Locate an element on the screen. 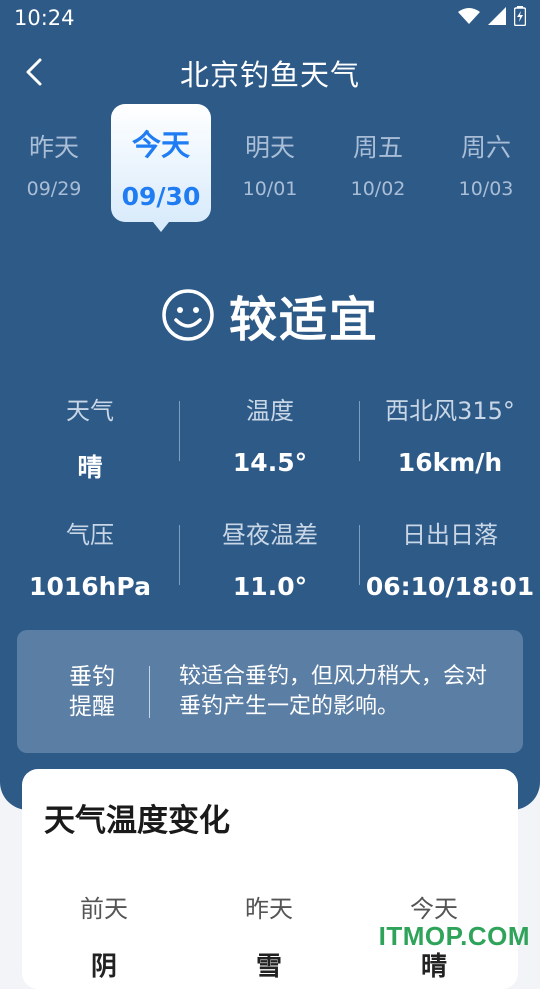 The image size is (540, 989). status-icons is located at coordinates (492, 16).